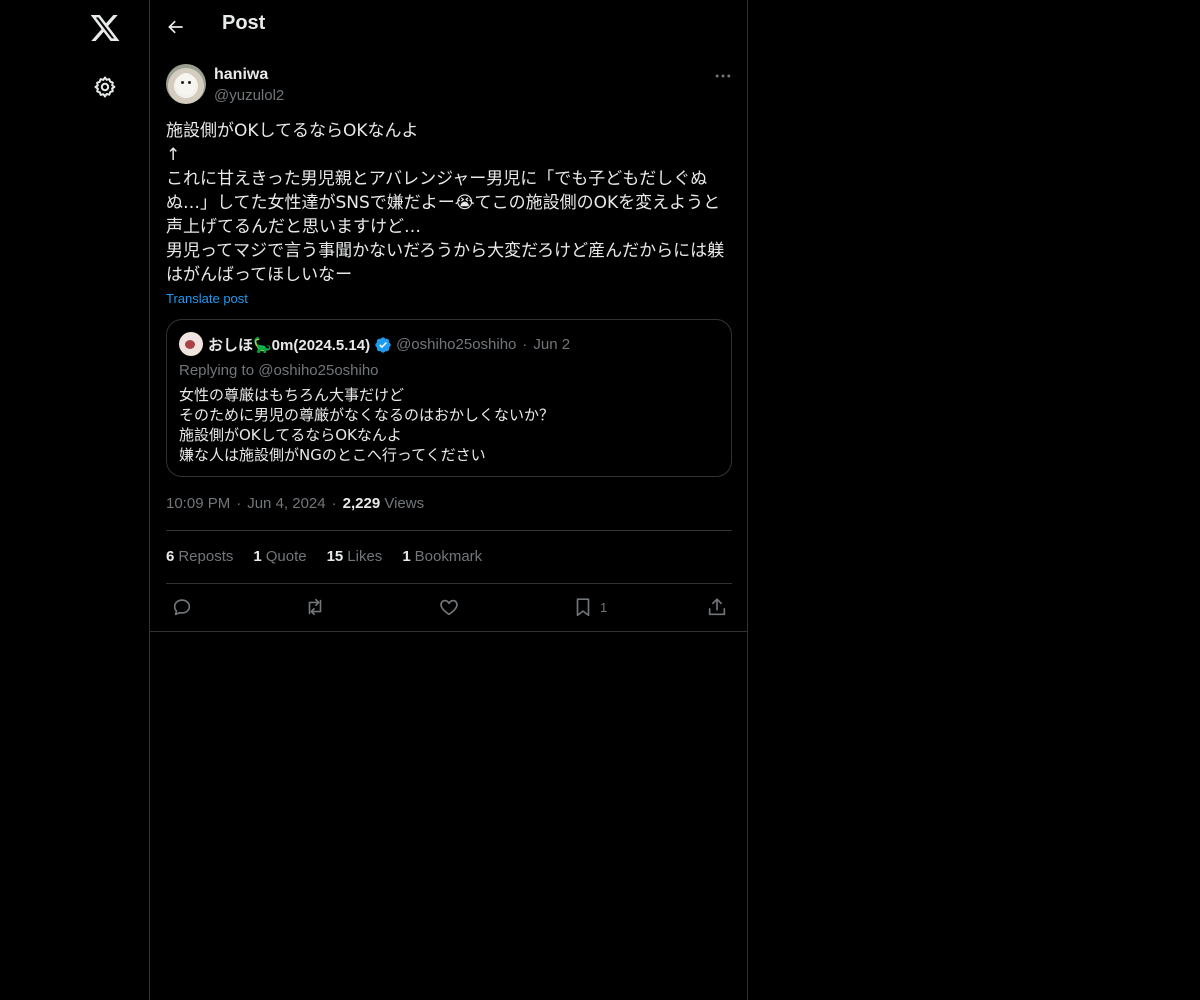 This screenshot has height=1000, width=1200. Describe the element at coordinates (449, 86) in the screenshot. I see `post-author: haniwa @yuzulol2` at that location.